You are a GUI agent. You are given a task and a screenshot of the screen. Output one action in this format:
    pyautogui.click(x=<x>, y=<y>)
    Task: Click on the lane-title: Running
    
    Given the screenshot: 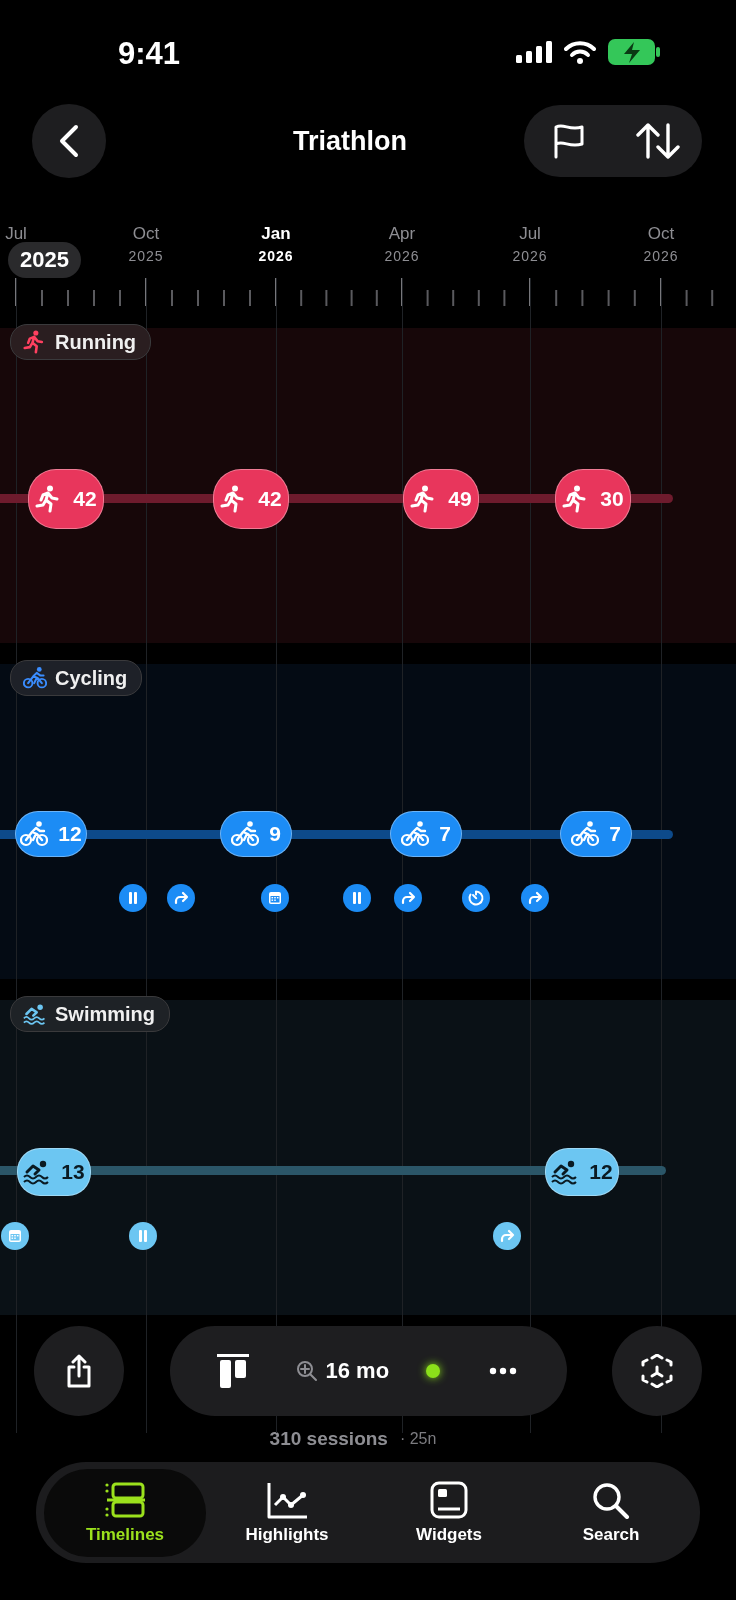 What is the action you would take?
    pyautogui.click(x=96, y=342)
    